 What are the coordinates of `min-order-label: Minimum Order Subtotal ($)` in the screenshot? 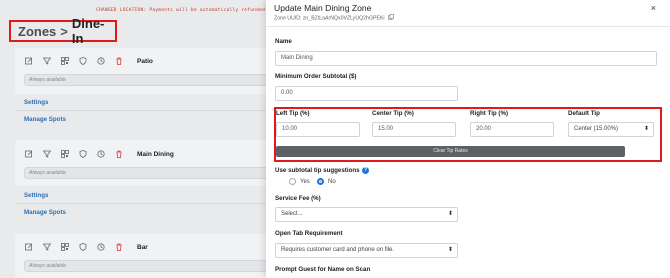 It's located at (316, 76).